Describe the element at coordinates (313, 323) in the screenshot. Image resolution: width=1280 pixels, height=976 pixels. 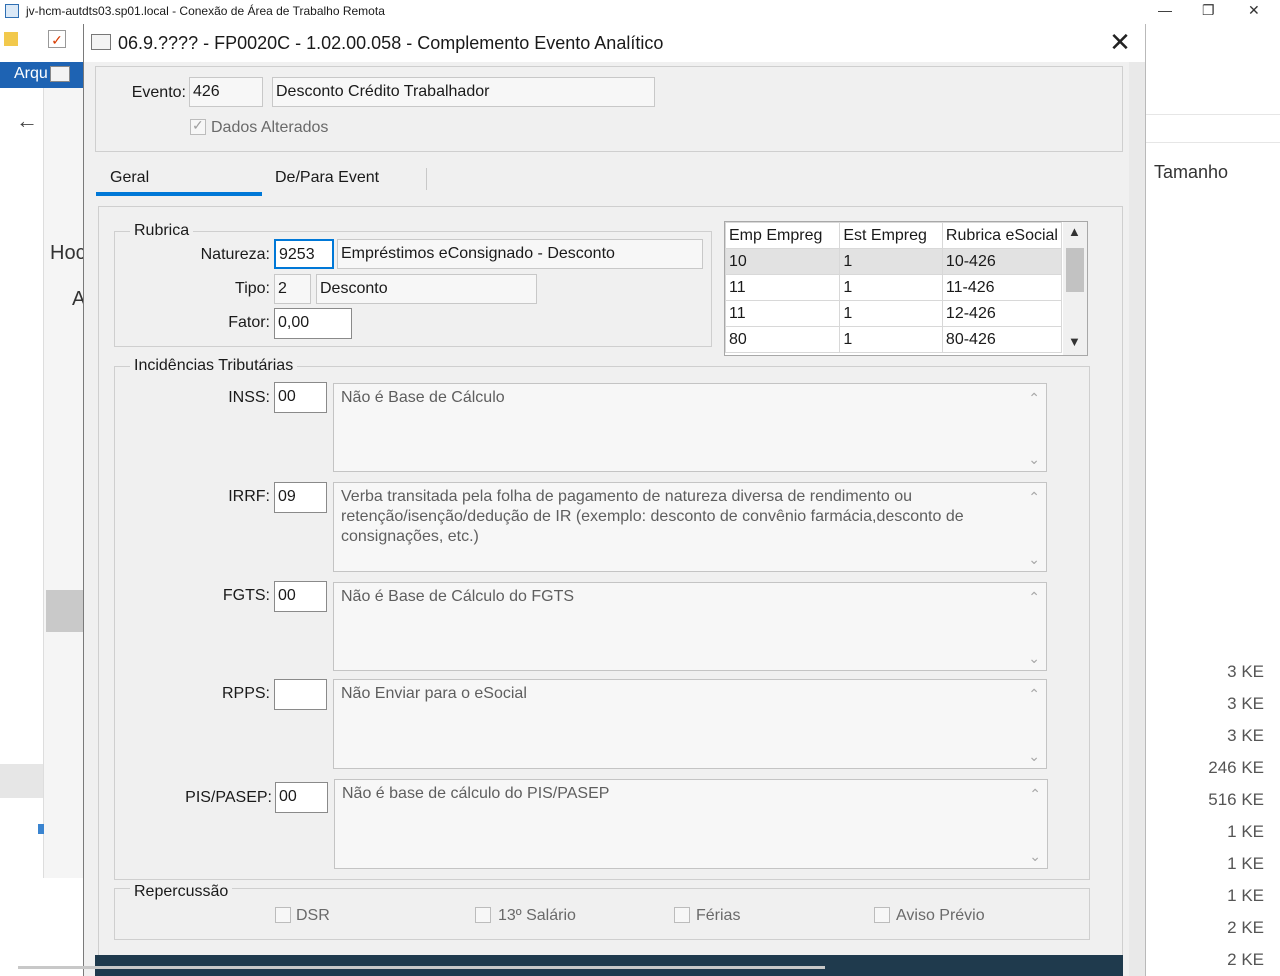
I see `fator-input: 0,00` at that location.